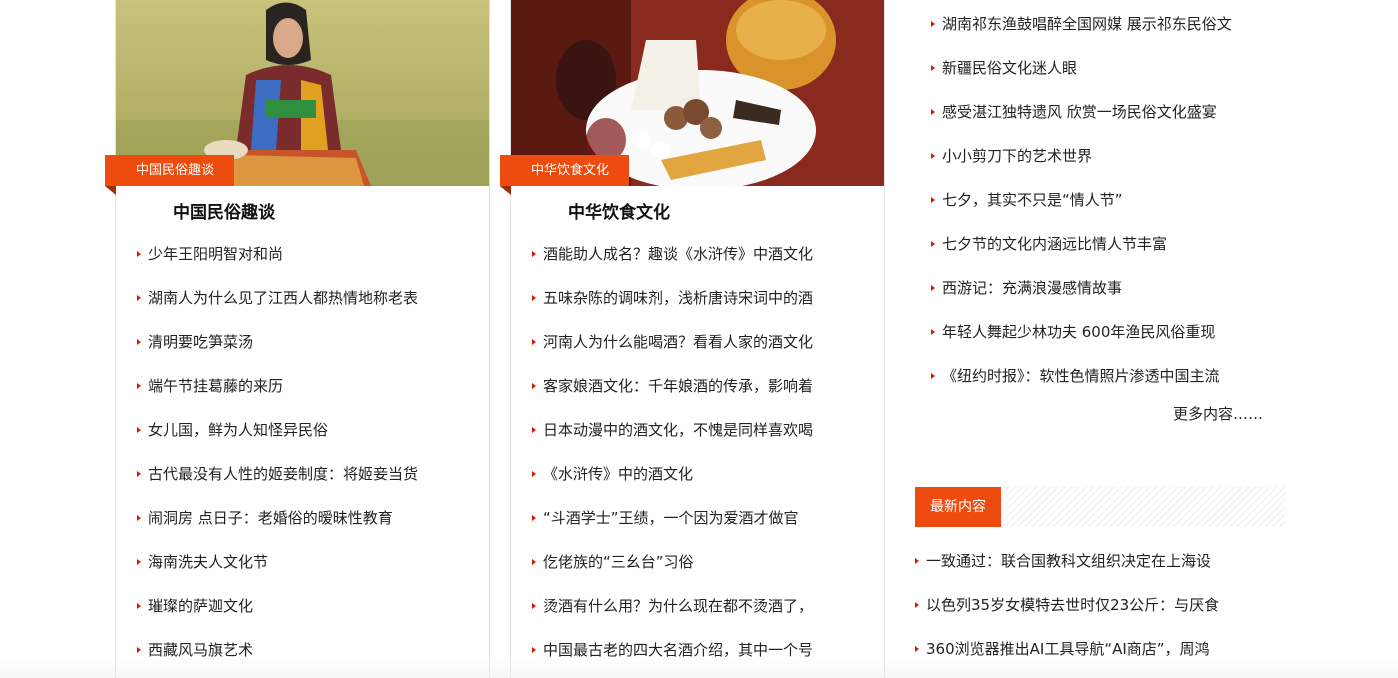 This screenshot has width=1398, height=678. What do you see at coordinates (277, 652) in the screenshot?
I see `list-item: 西藏风马旗艺术` at bounding box center [277, 652].